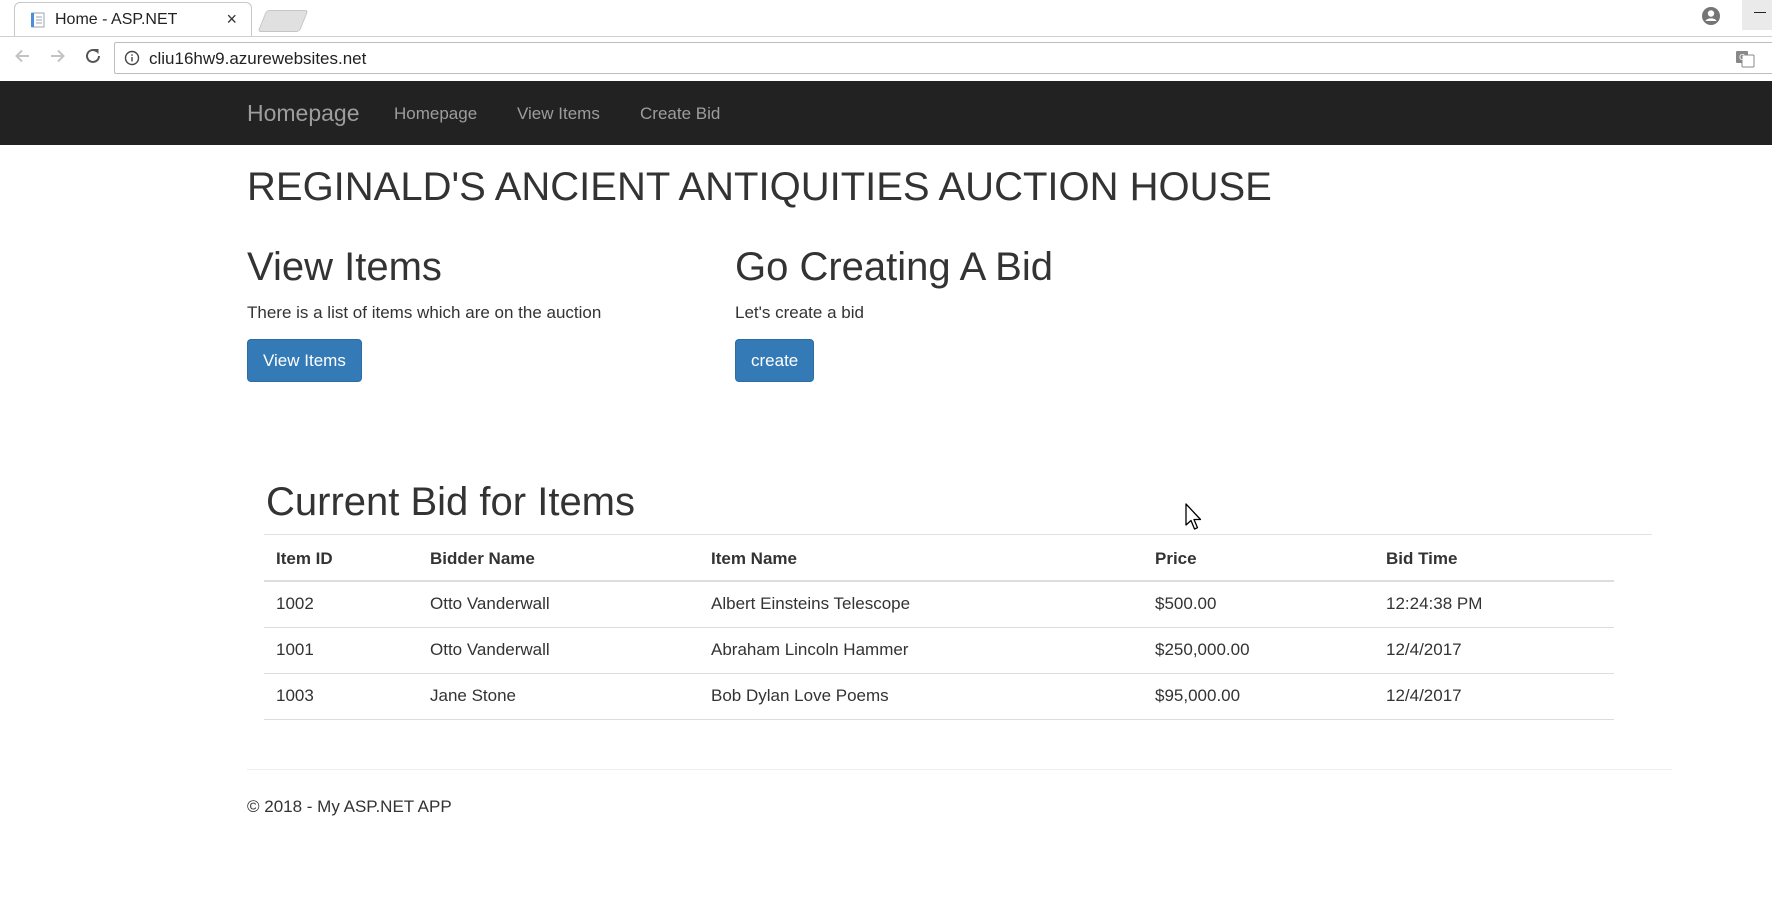  Describe the element at coordinates (1258, 604) in the screenshot. I see `cell-price: $500.00` at that location.